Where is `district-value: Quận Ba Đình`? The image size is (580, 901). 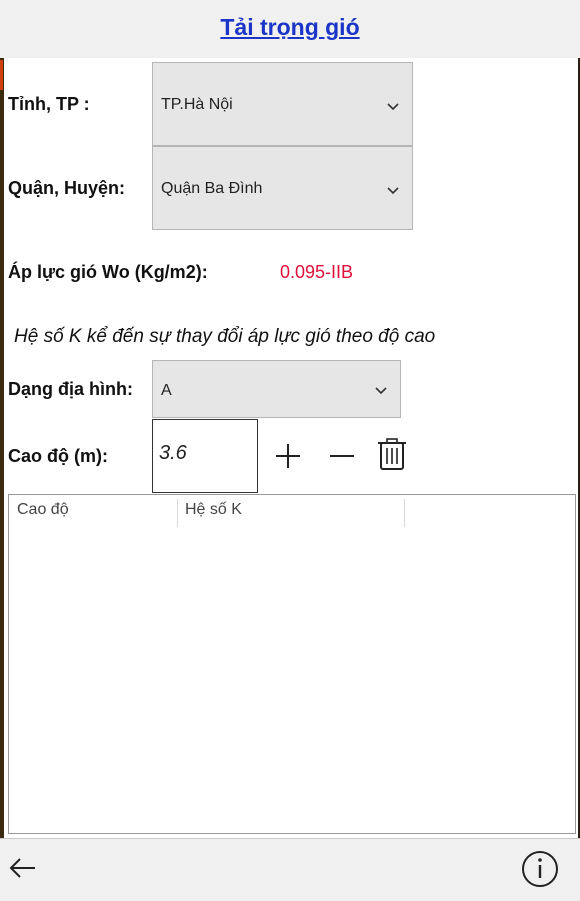 district-value: Quận Ba Đình is located at coordinates (212, 188).